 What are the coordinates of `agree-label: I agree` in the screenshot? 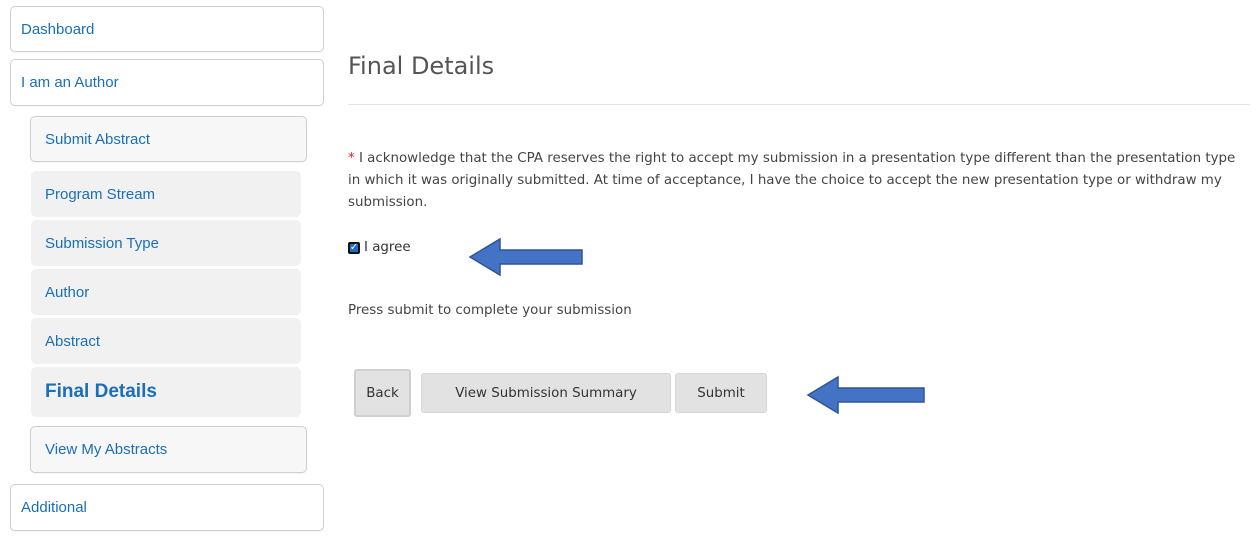 It's located at (387, 247).